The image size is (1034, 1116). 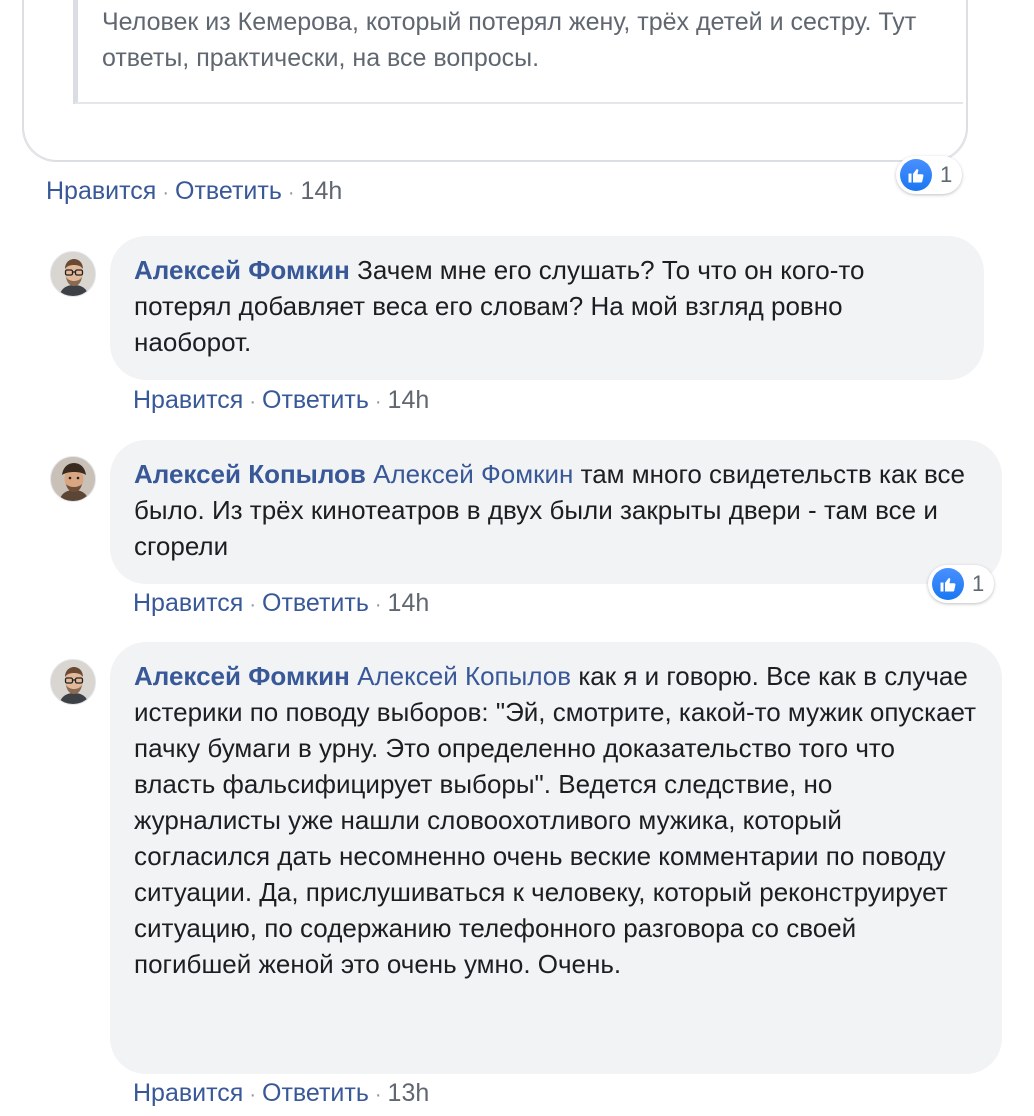 What do you see at coordinates (250, 474) in the screenshot?
I see `comment-author: Алексей Копылов` at bounding box center [250, 474].